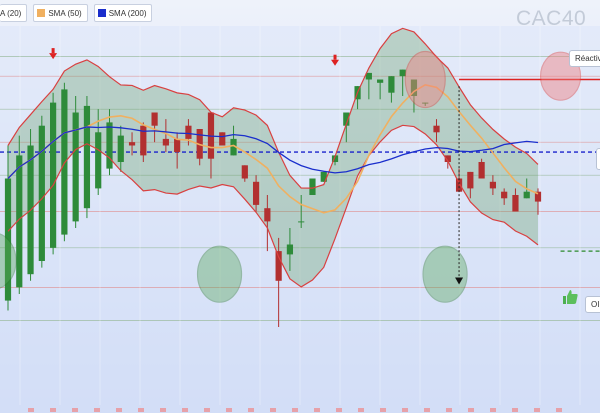 The image size is (600, 413). Describe the element at coordinates (570, 297) in the screenshot. I see `thumbs-up-icon` at that location.